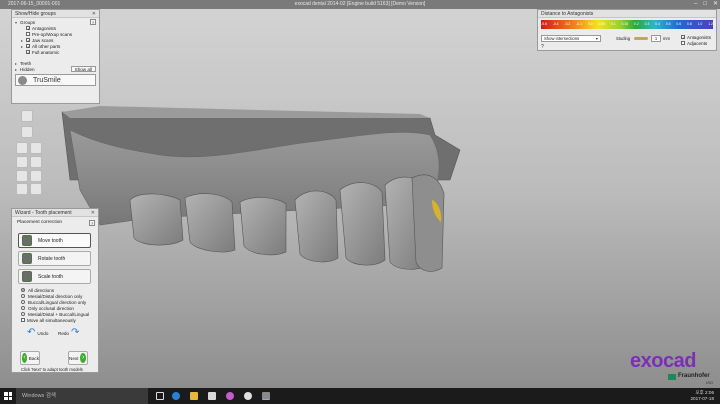  Describe the element at coordinates (35, 14) in the screenshot. I see `show-hide-title: Show/Hide groups` at that location.